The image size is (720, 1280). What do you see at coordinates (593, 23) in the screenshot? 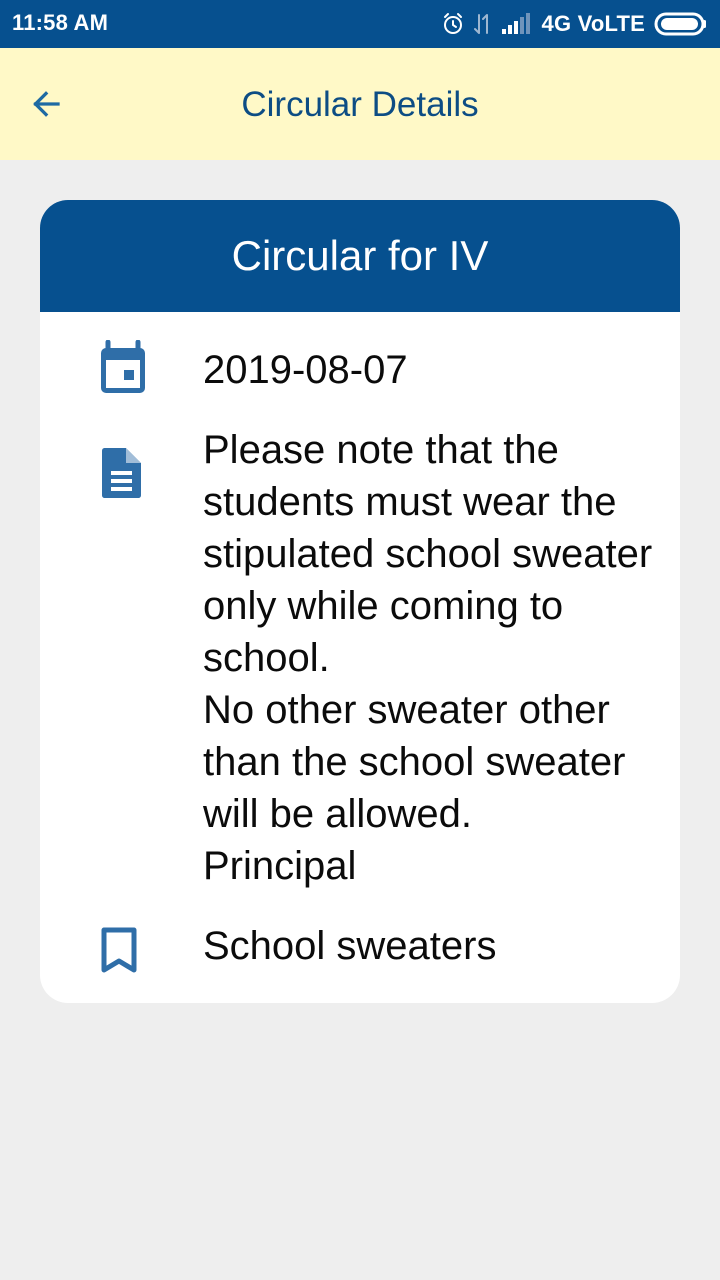
I see `network-type: 4G VoLTE` at bounding box center [593, 23].